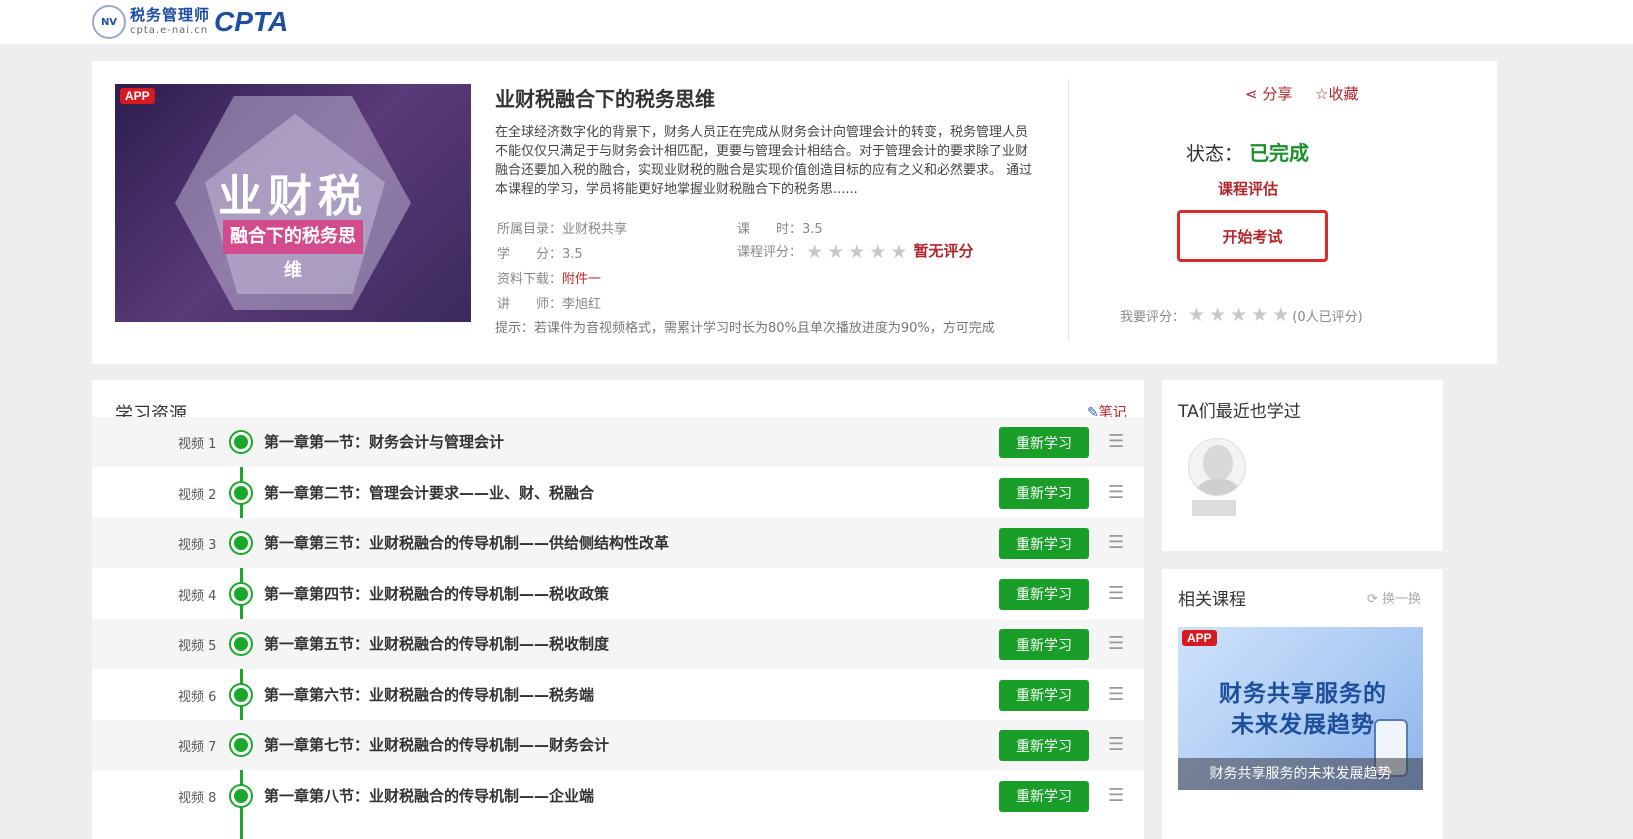 This screenshot has height=839, width=1633. Describe the element at coordinates (436, 593) in the screenshot. I see `lesson-title: 第一章第四节：业财税融合的传导机制——税收政策` at that location.